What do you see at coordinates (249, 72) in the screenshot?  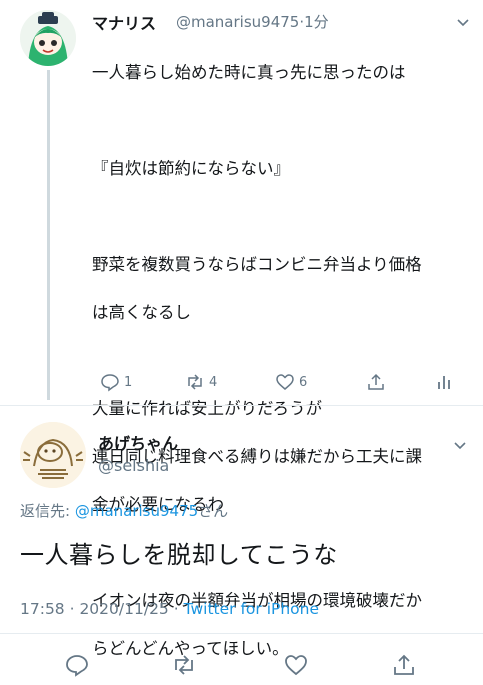 I see `tweet-line: 一人暮らし始めた時に真っ先に思ったのは` at bounding box center [249, 72].